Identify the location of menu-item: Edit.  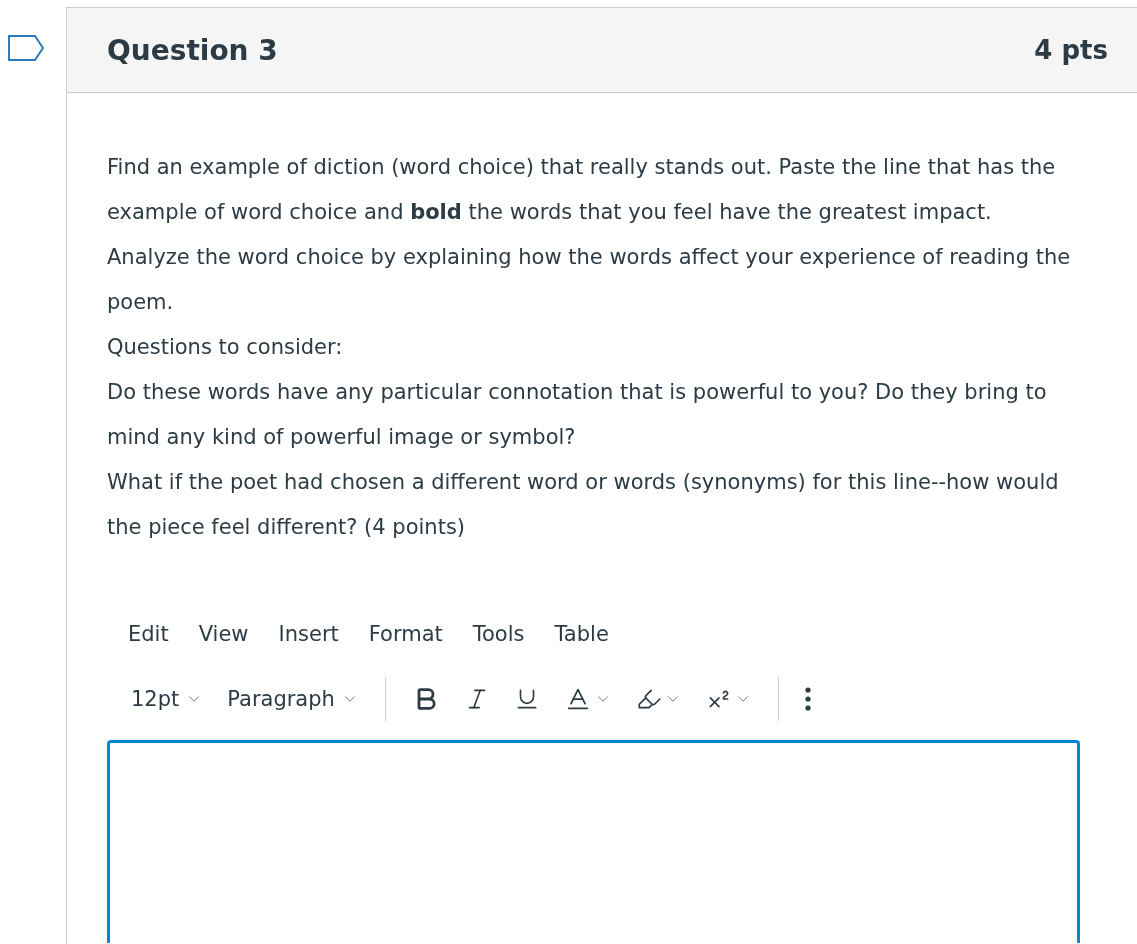
(148, 634).